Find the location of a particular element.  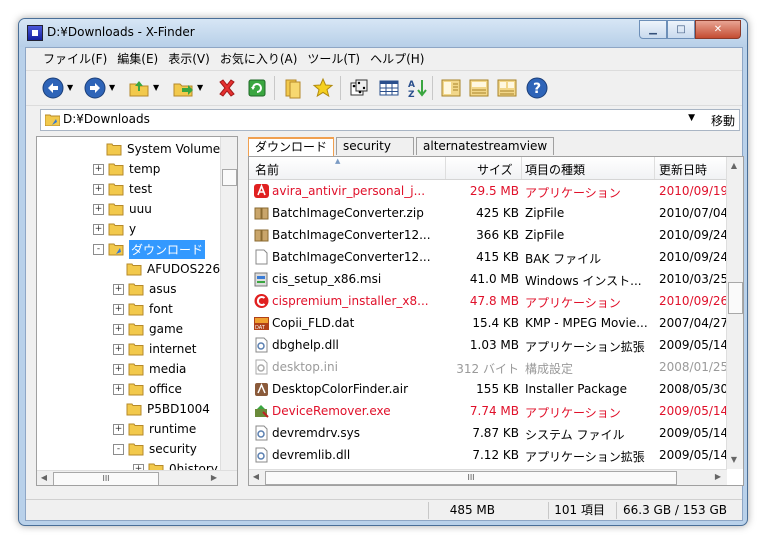

delete-button is located at coordinates (227, 88).